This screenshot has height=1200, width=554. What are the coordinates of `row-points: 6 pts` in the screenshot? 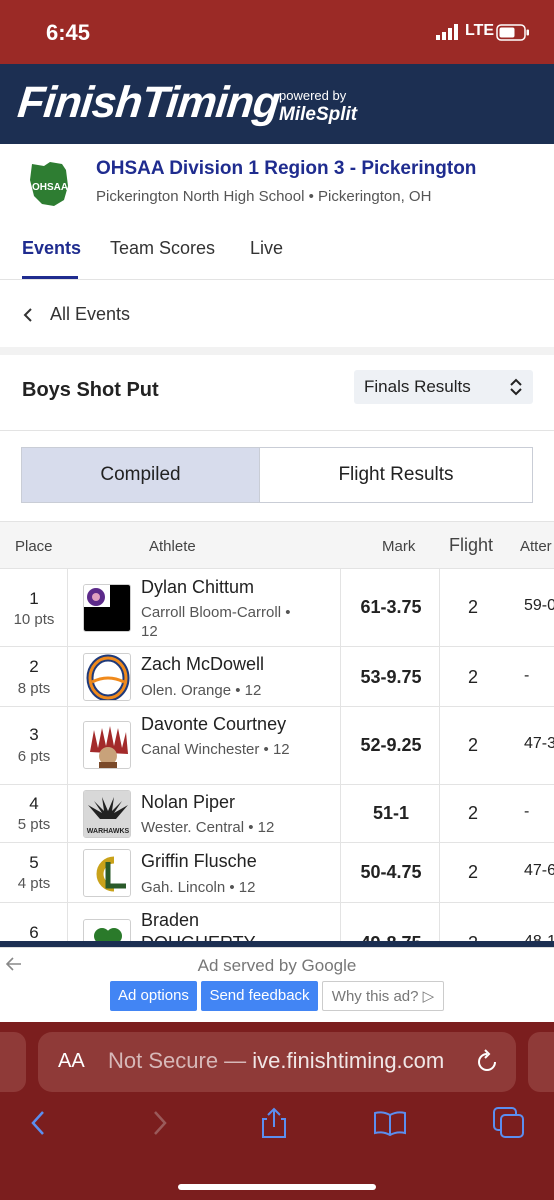 It's located at (34, 756).